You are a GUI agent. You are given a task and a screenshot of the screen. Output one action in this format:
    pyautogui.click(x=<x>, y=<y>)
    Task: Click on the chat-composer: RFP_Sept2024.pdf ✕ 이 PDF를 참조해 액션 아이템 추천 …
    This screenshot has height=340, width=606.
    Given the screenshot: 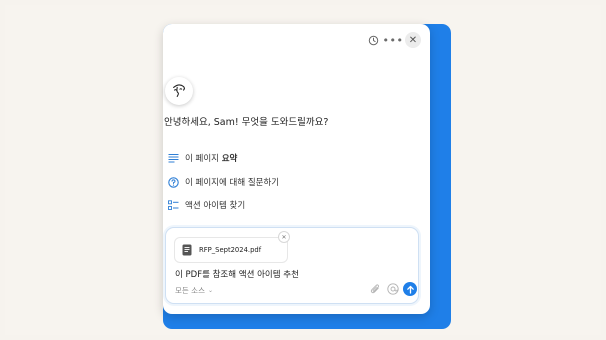 What is the action you would take?
    pyautogui.click(x=292, y=265)
    